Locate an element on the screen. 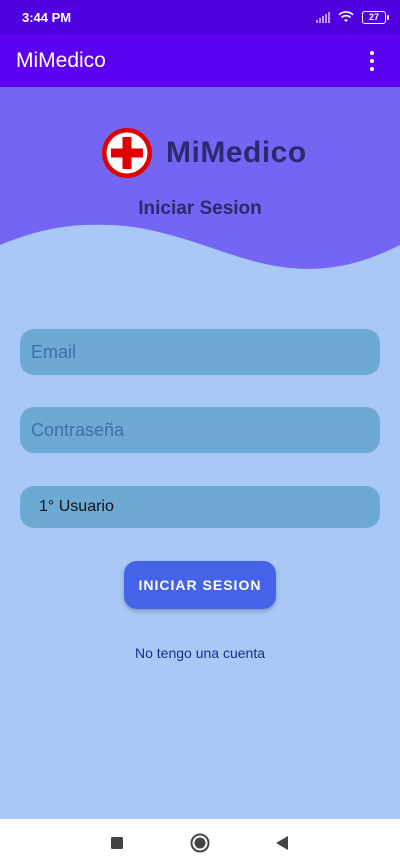 This screenshot has height=867, width=400. email-input is located at coordinates (200, 352).